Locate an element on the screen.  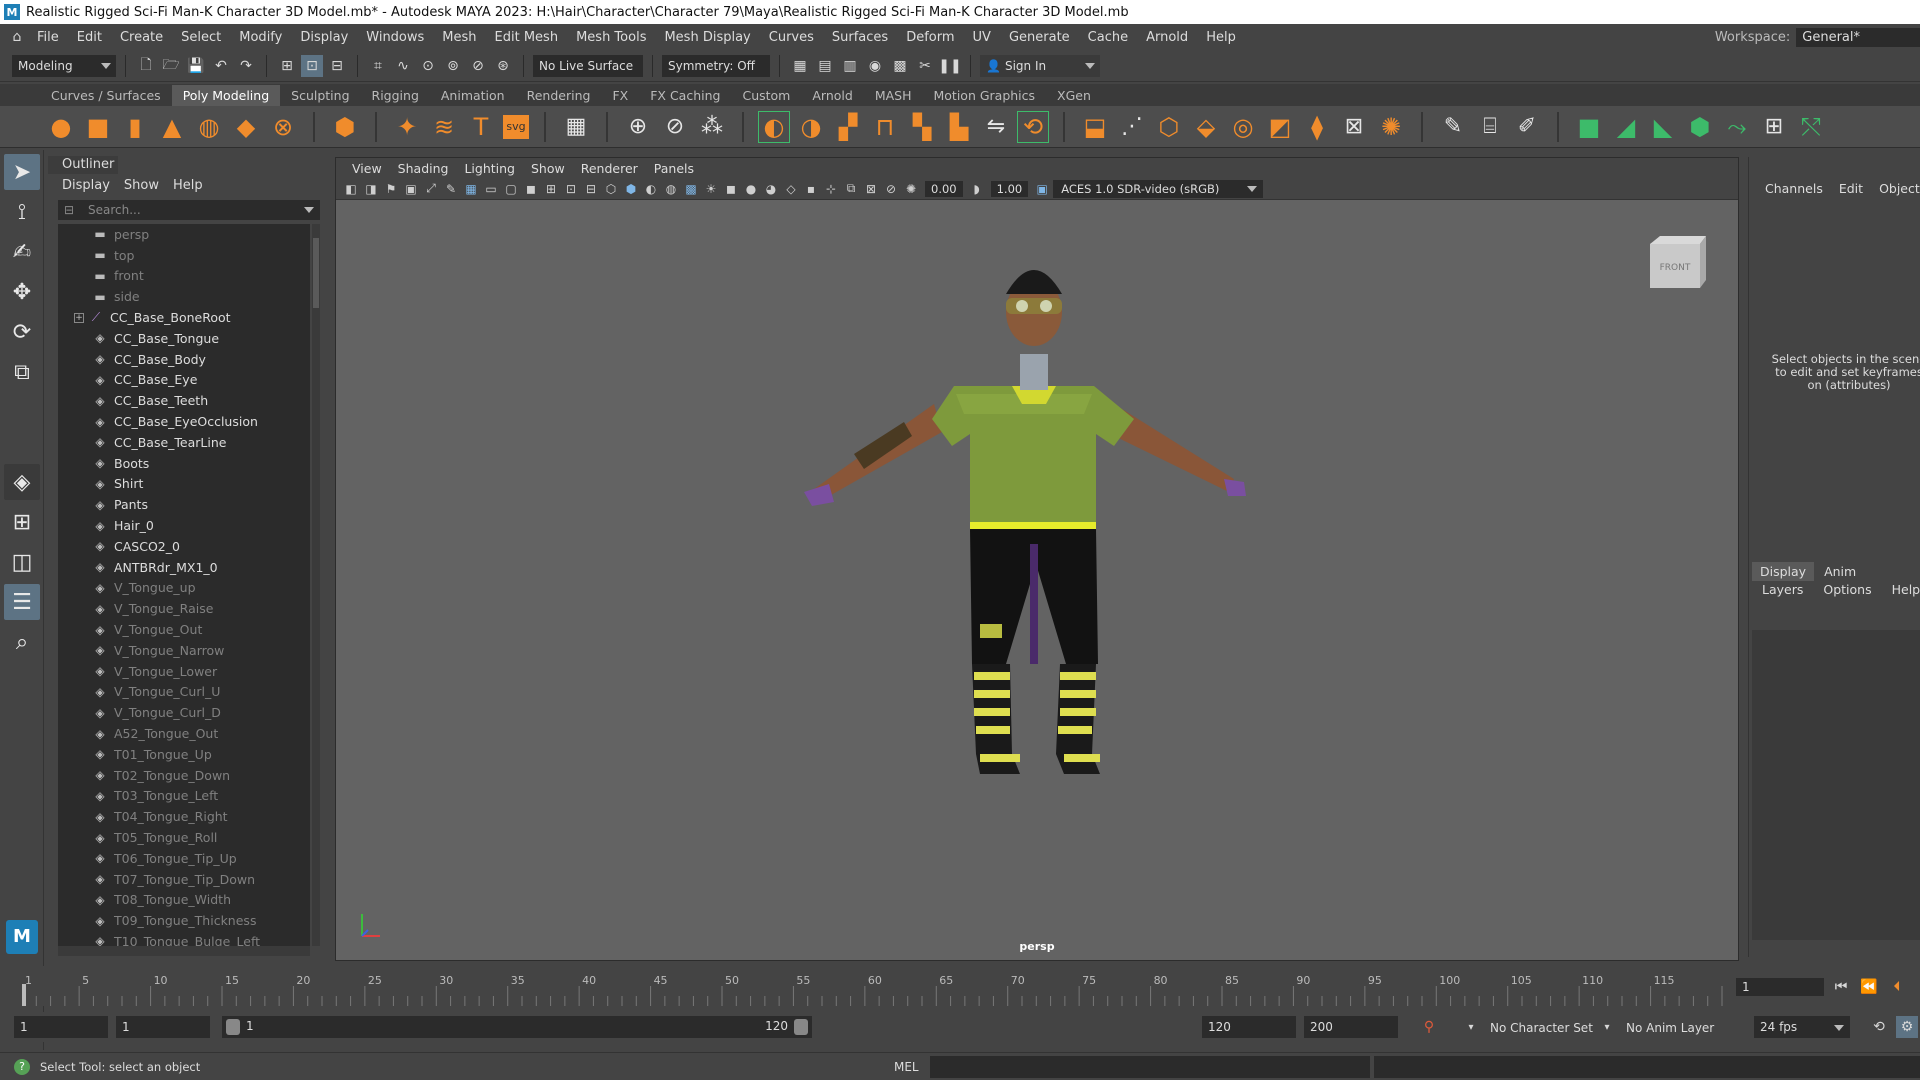
maya-home-icon: M is located at coordinates (22, 937).